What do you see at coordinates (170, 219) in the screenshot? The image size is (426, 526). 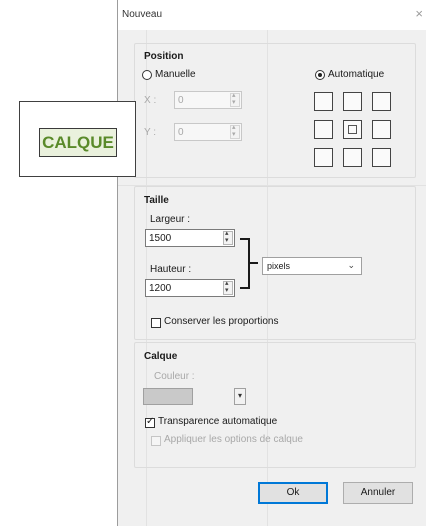 I see `width-label: Largeur :` at bounding box center [170, 219].